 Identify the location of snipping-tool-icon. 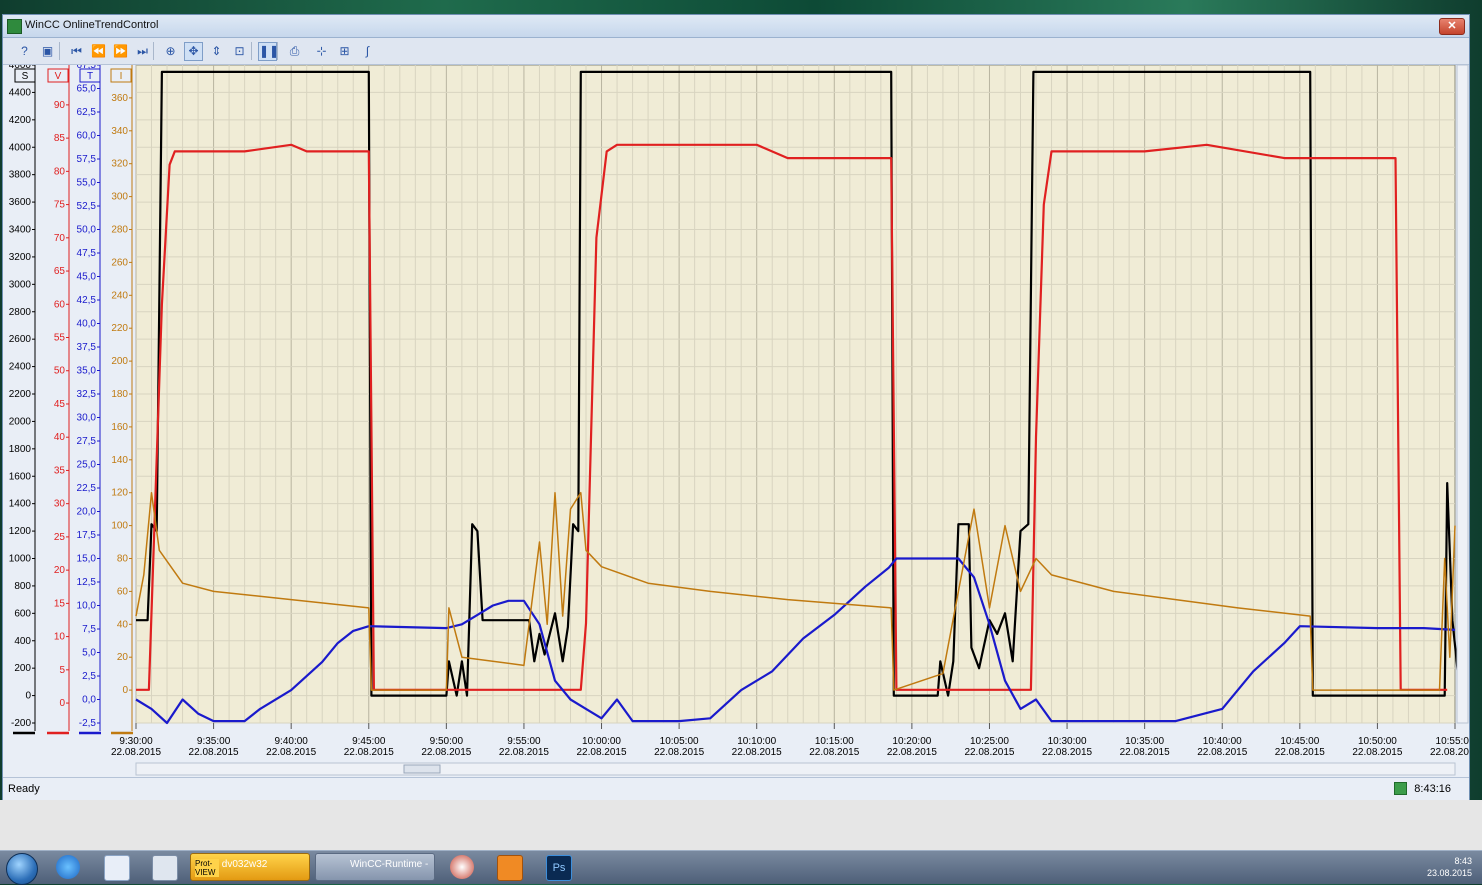
(462, 867).